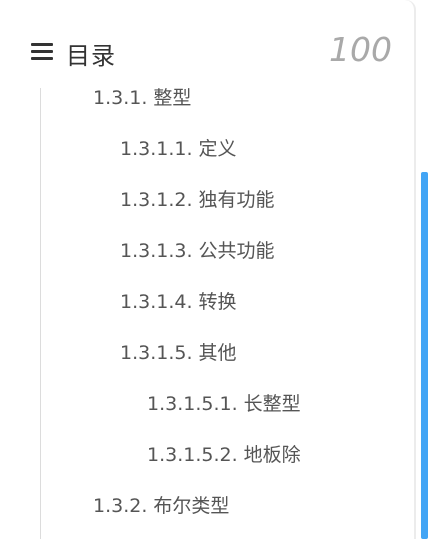  Describe the element at coordinates (224, 402) in the screenshot. I see `toc-item: 1.3.1.5.1. 长整型` at that location.